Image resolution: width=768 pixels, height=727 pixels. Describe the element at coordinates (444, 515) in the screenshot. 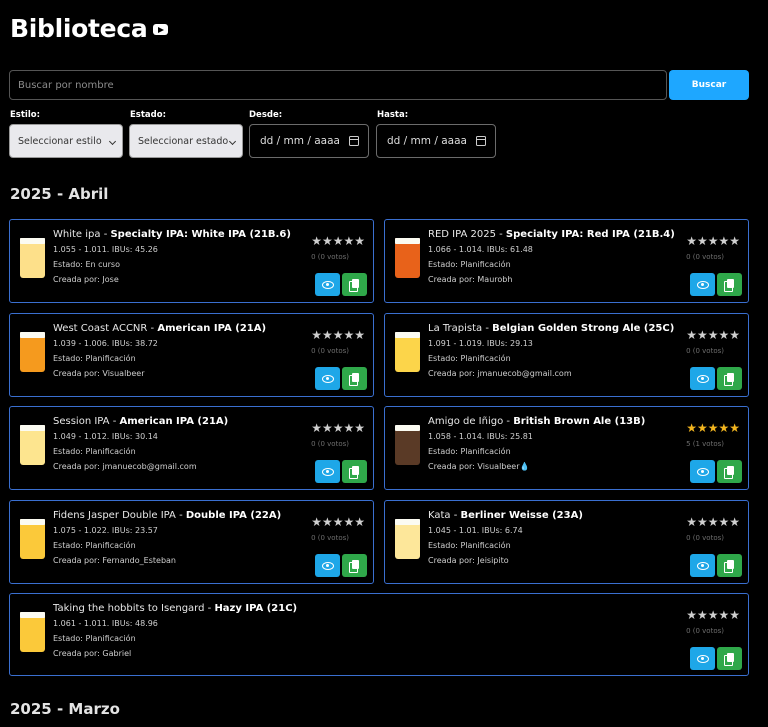

I see `recipe-name: Kata -` at that location.